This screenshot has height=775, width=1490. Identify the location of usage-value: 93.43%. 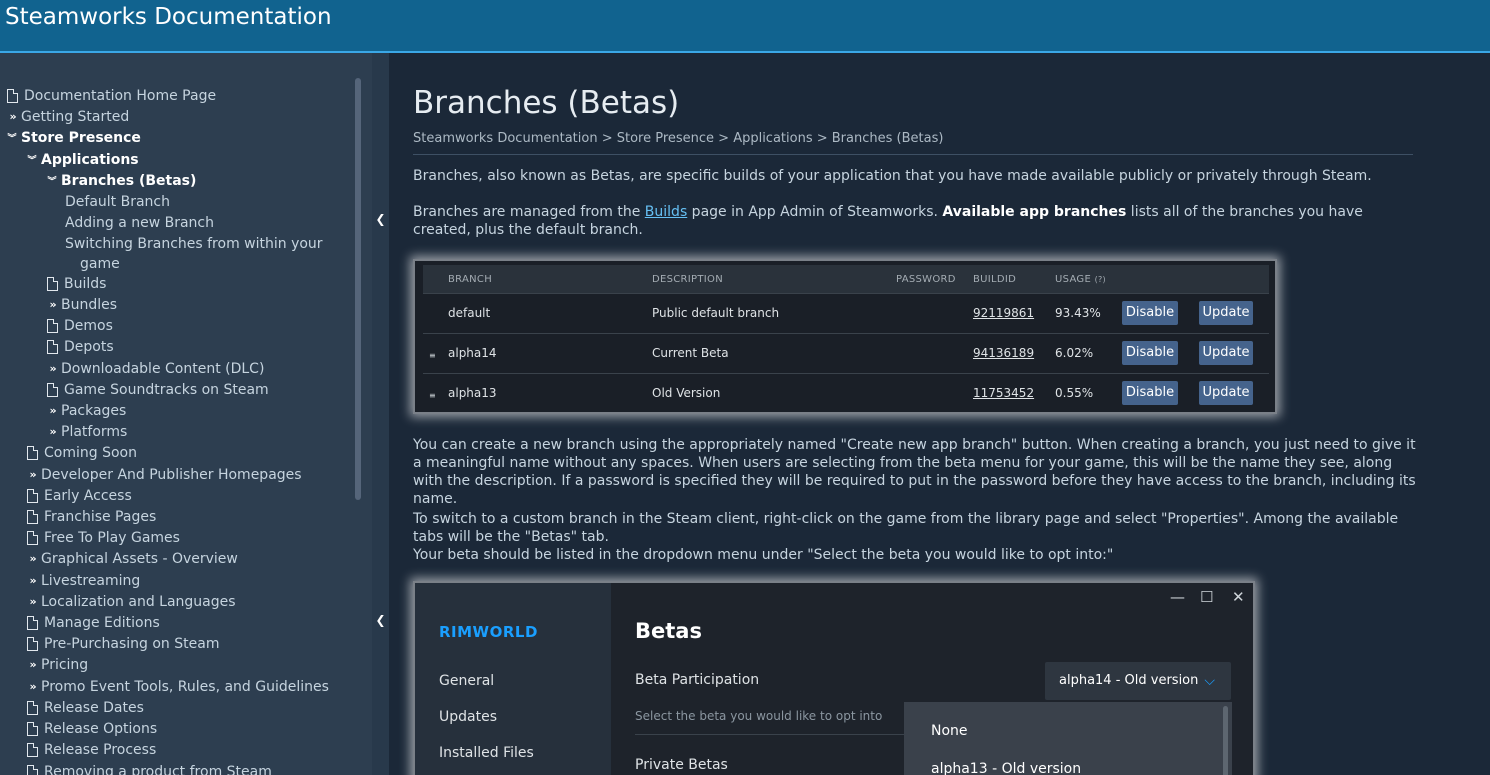
(1078, 313).